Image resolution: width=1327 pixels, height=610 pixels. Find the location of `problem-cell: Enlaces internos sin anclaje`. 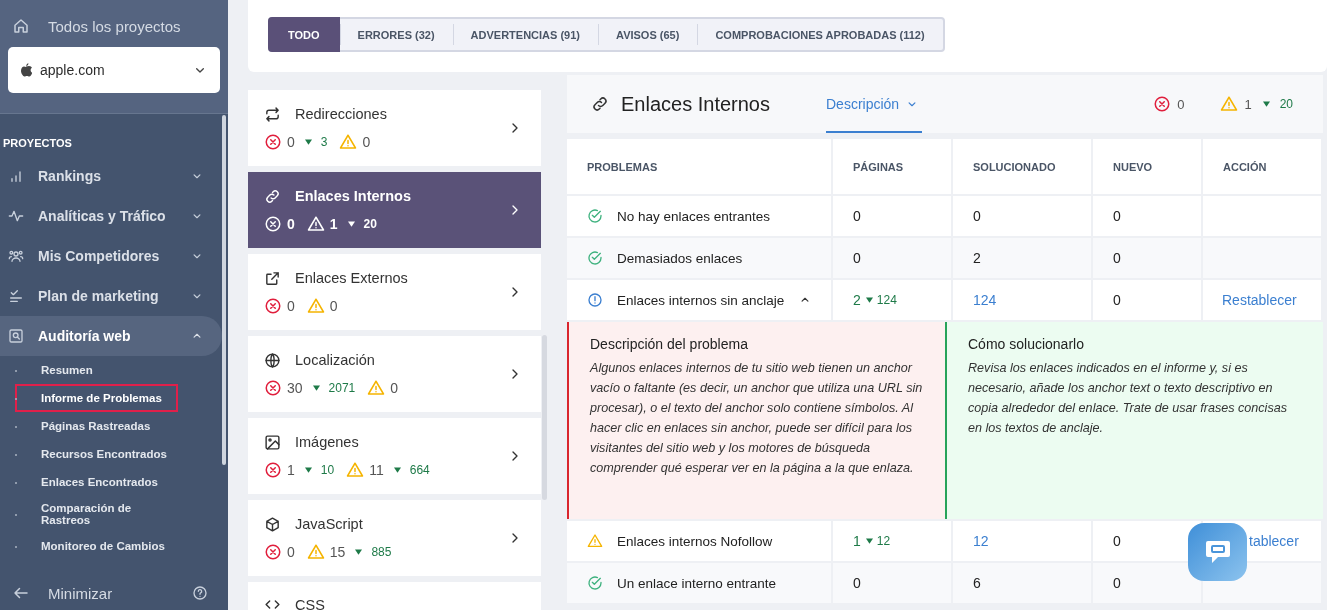

problem-cell: Enlaces internos sin anclaje is located at coordinates (700, 301).